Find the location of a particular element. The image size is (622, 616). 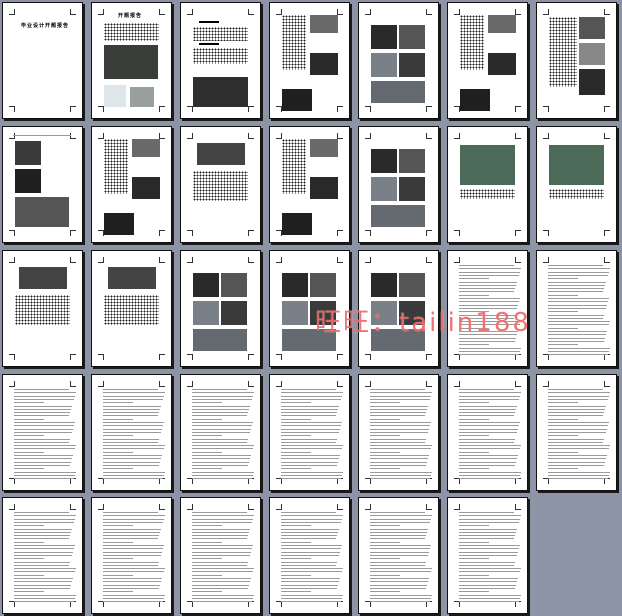

page-thumbnail: 毕业设计开题报告 is located at coordinates (42, 60).